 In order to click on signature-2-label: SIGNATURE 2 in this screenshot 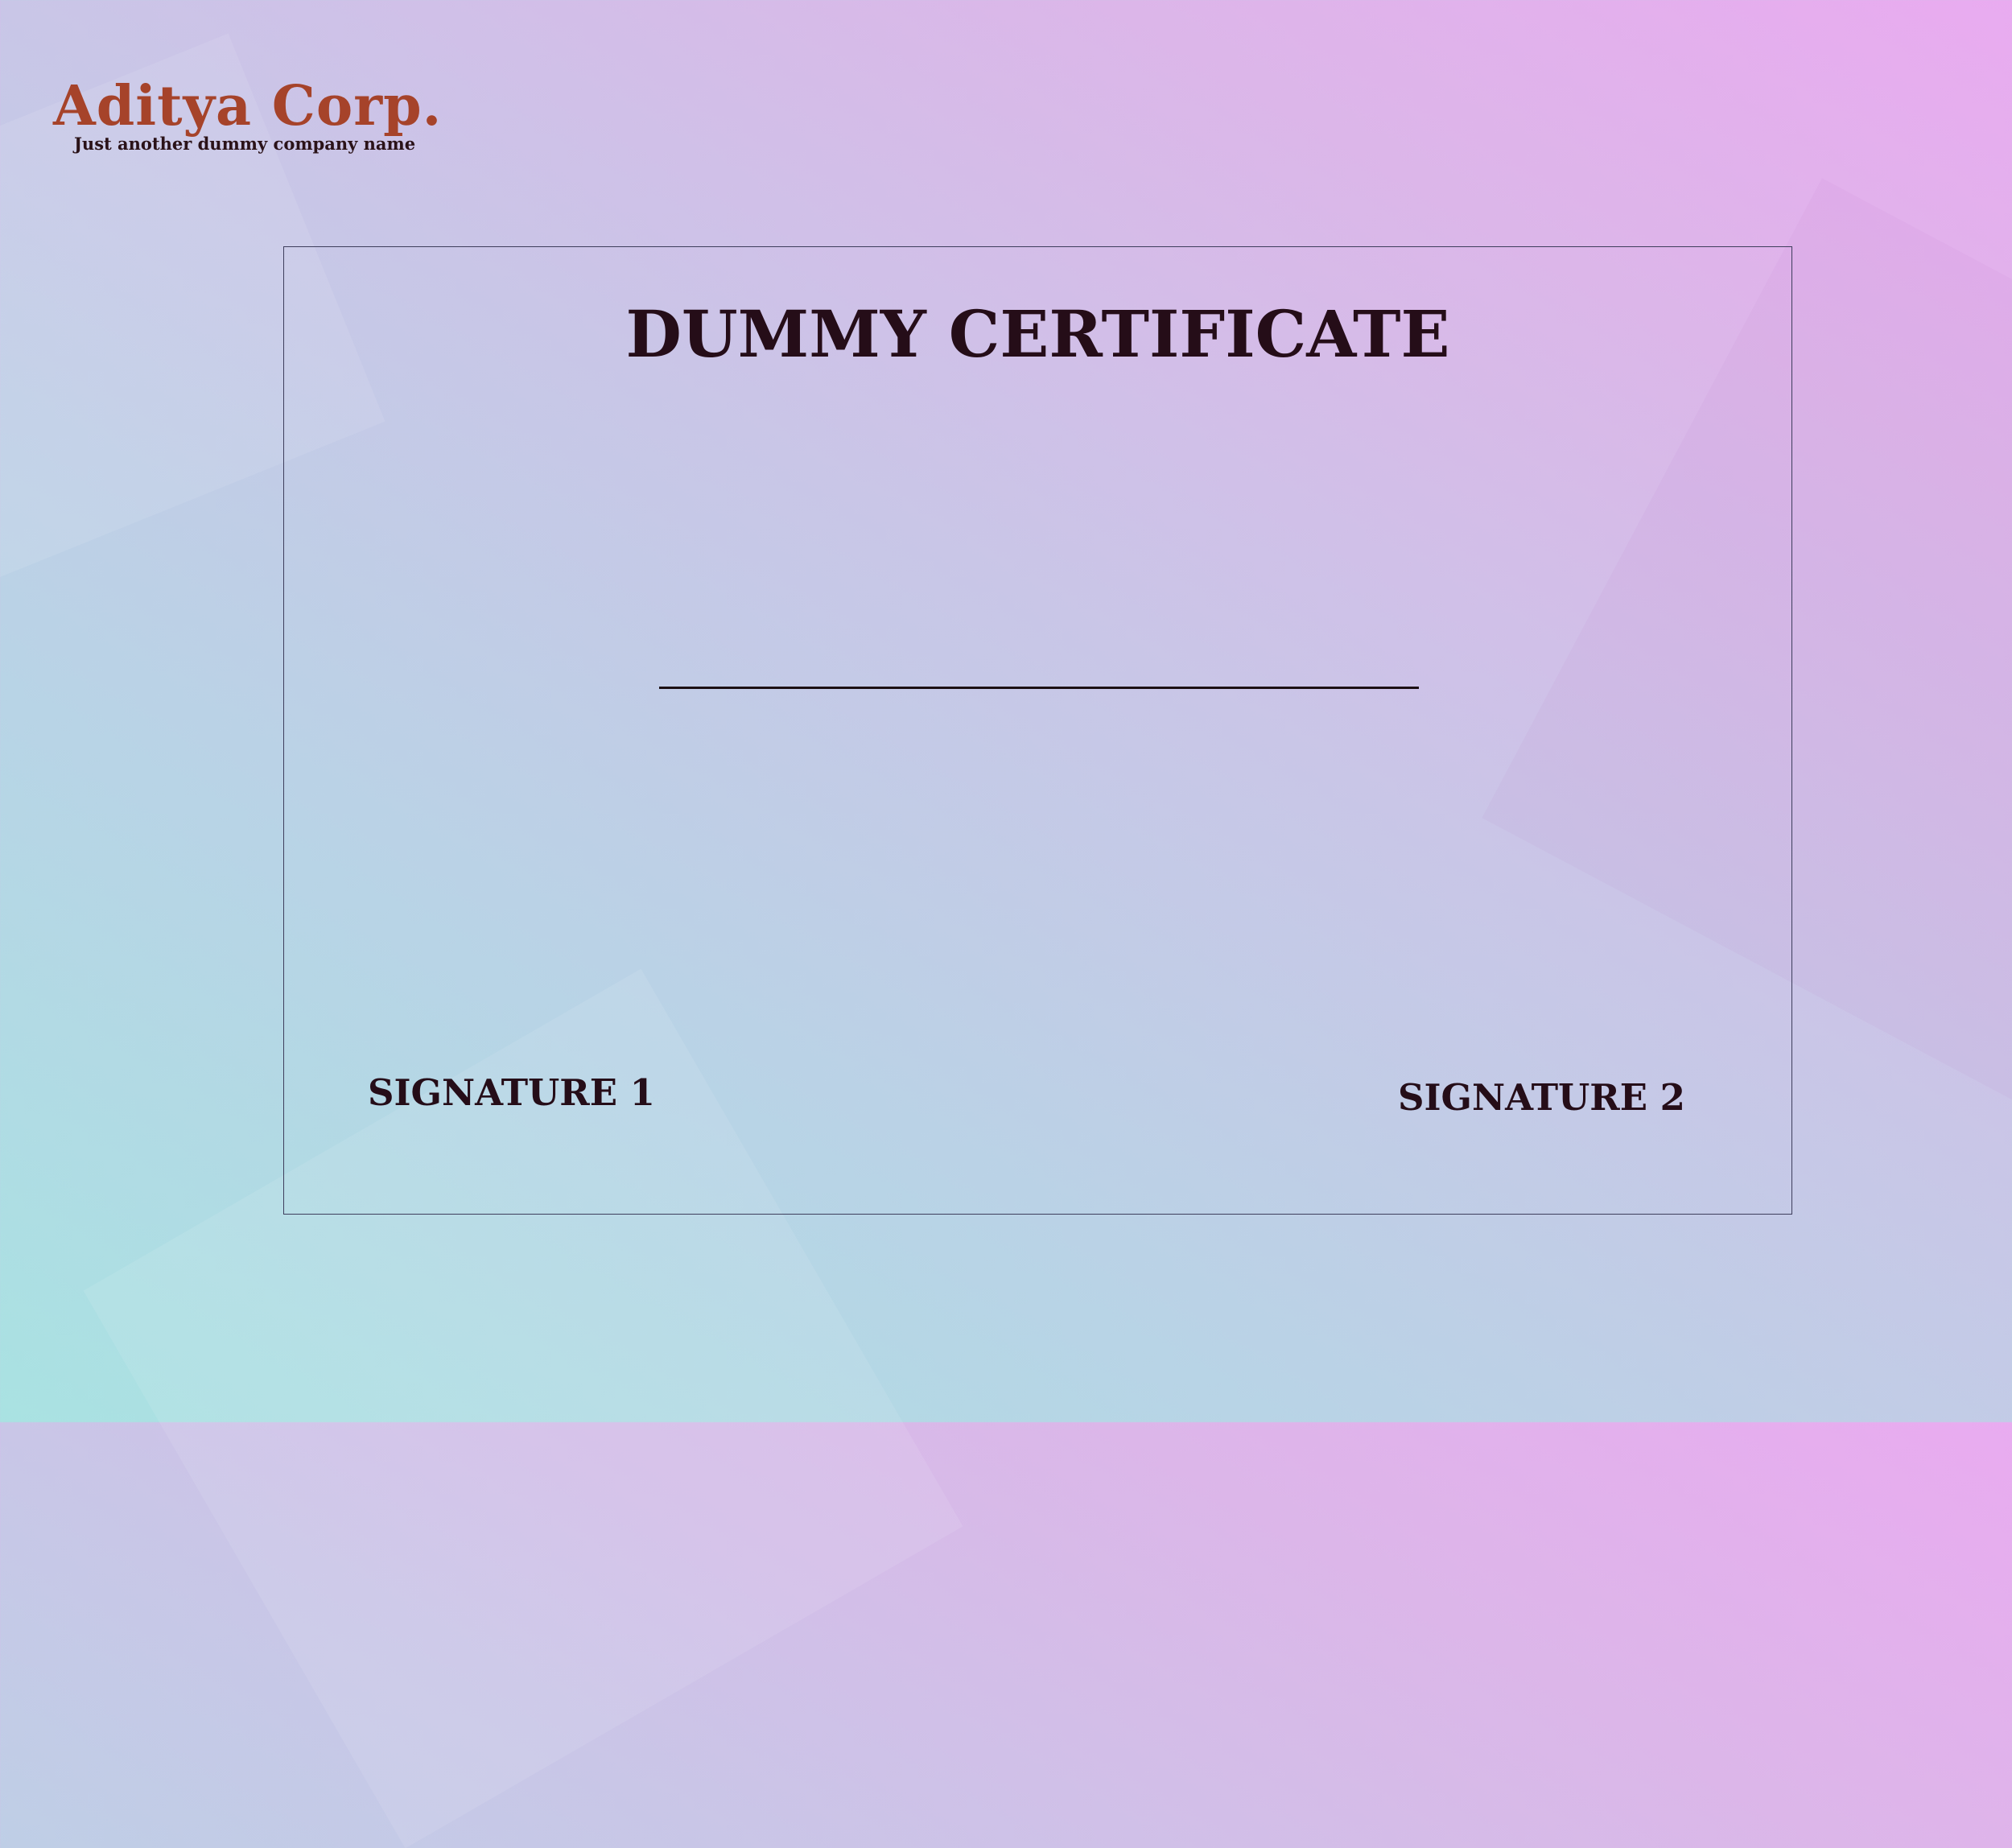, I will do `click(1541, 1097)`.